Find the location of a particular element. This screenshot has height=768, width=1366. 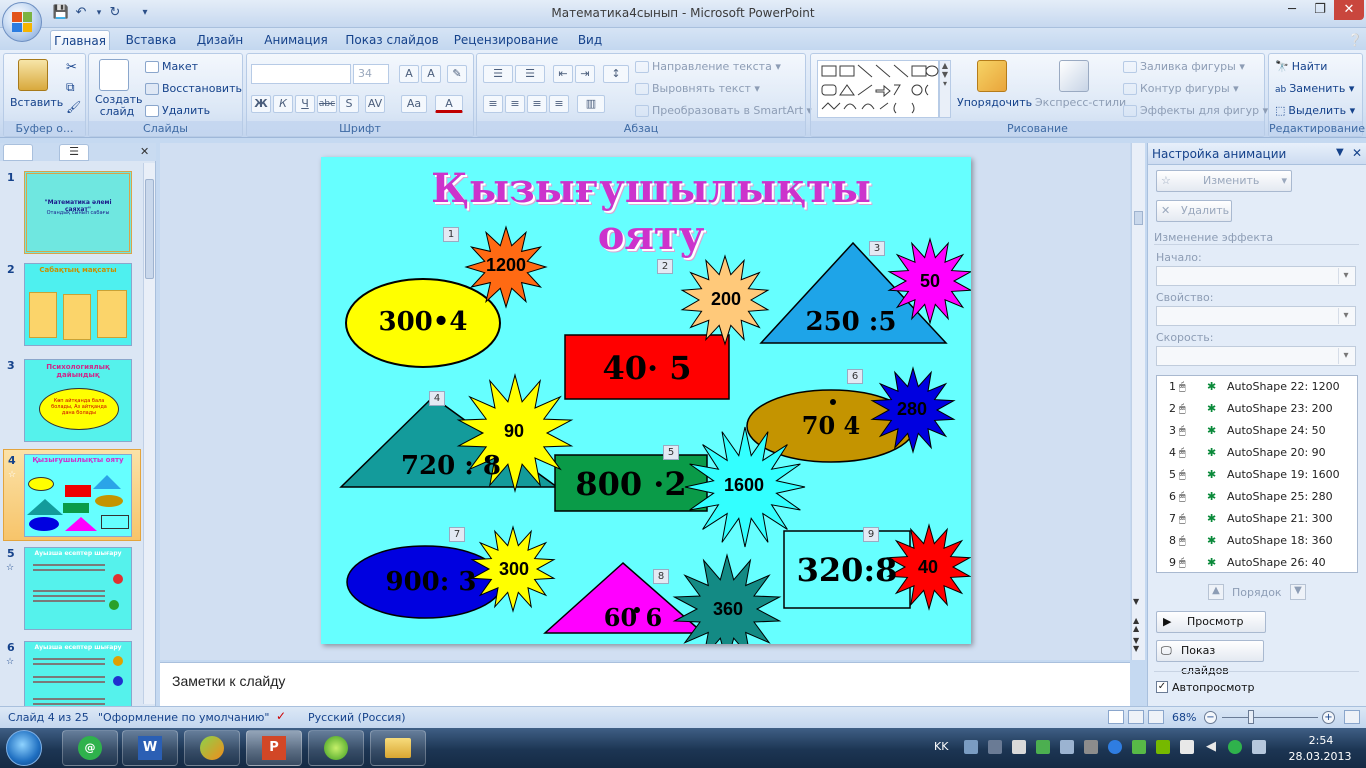

cut-icon: ✂ is located at coordinates (71, 67).